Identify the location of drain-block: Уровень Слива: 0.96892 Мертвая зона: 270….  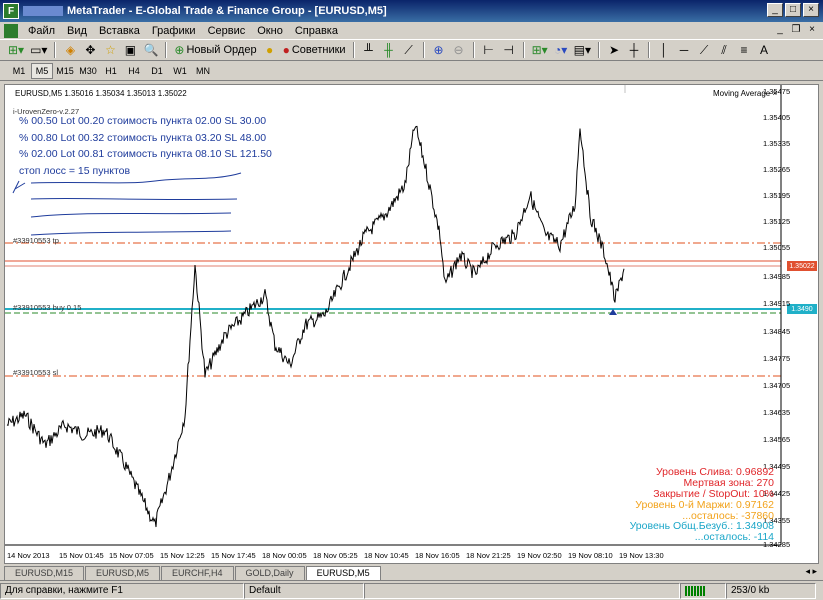
(713, 483).